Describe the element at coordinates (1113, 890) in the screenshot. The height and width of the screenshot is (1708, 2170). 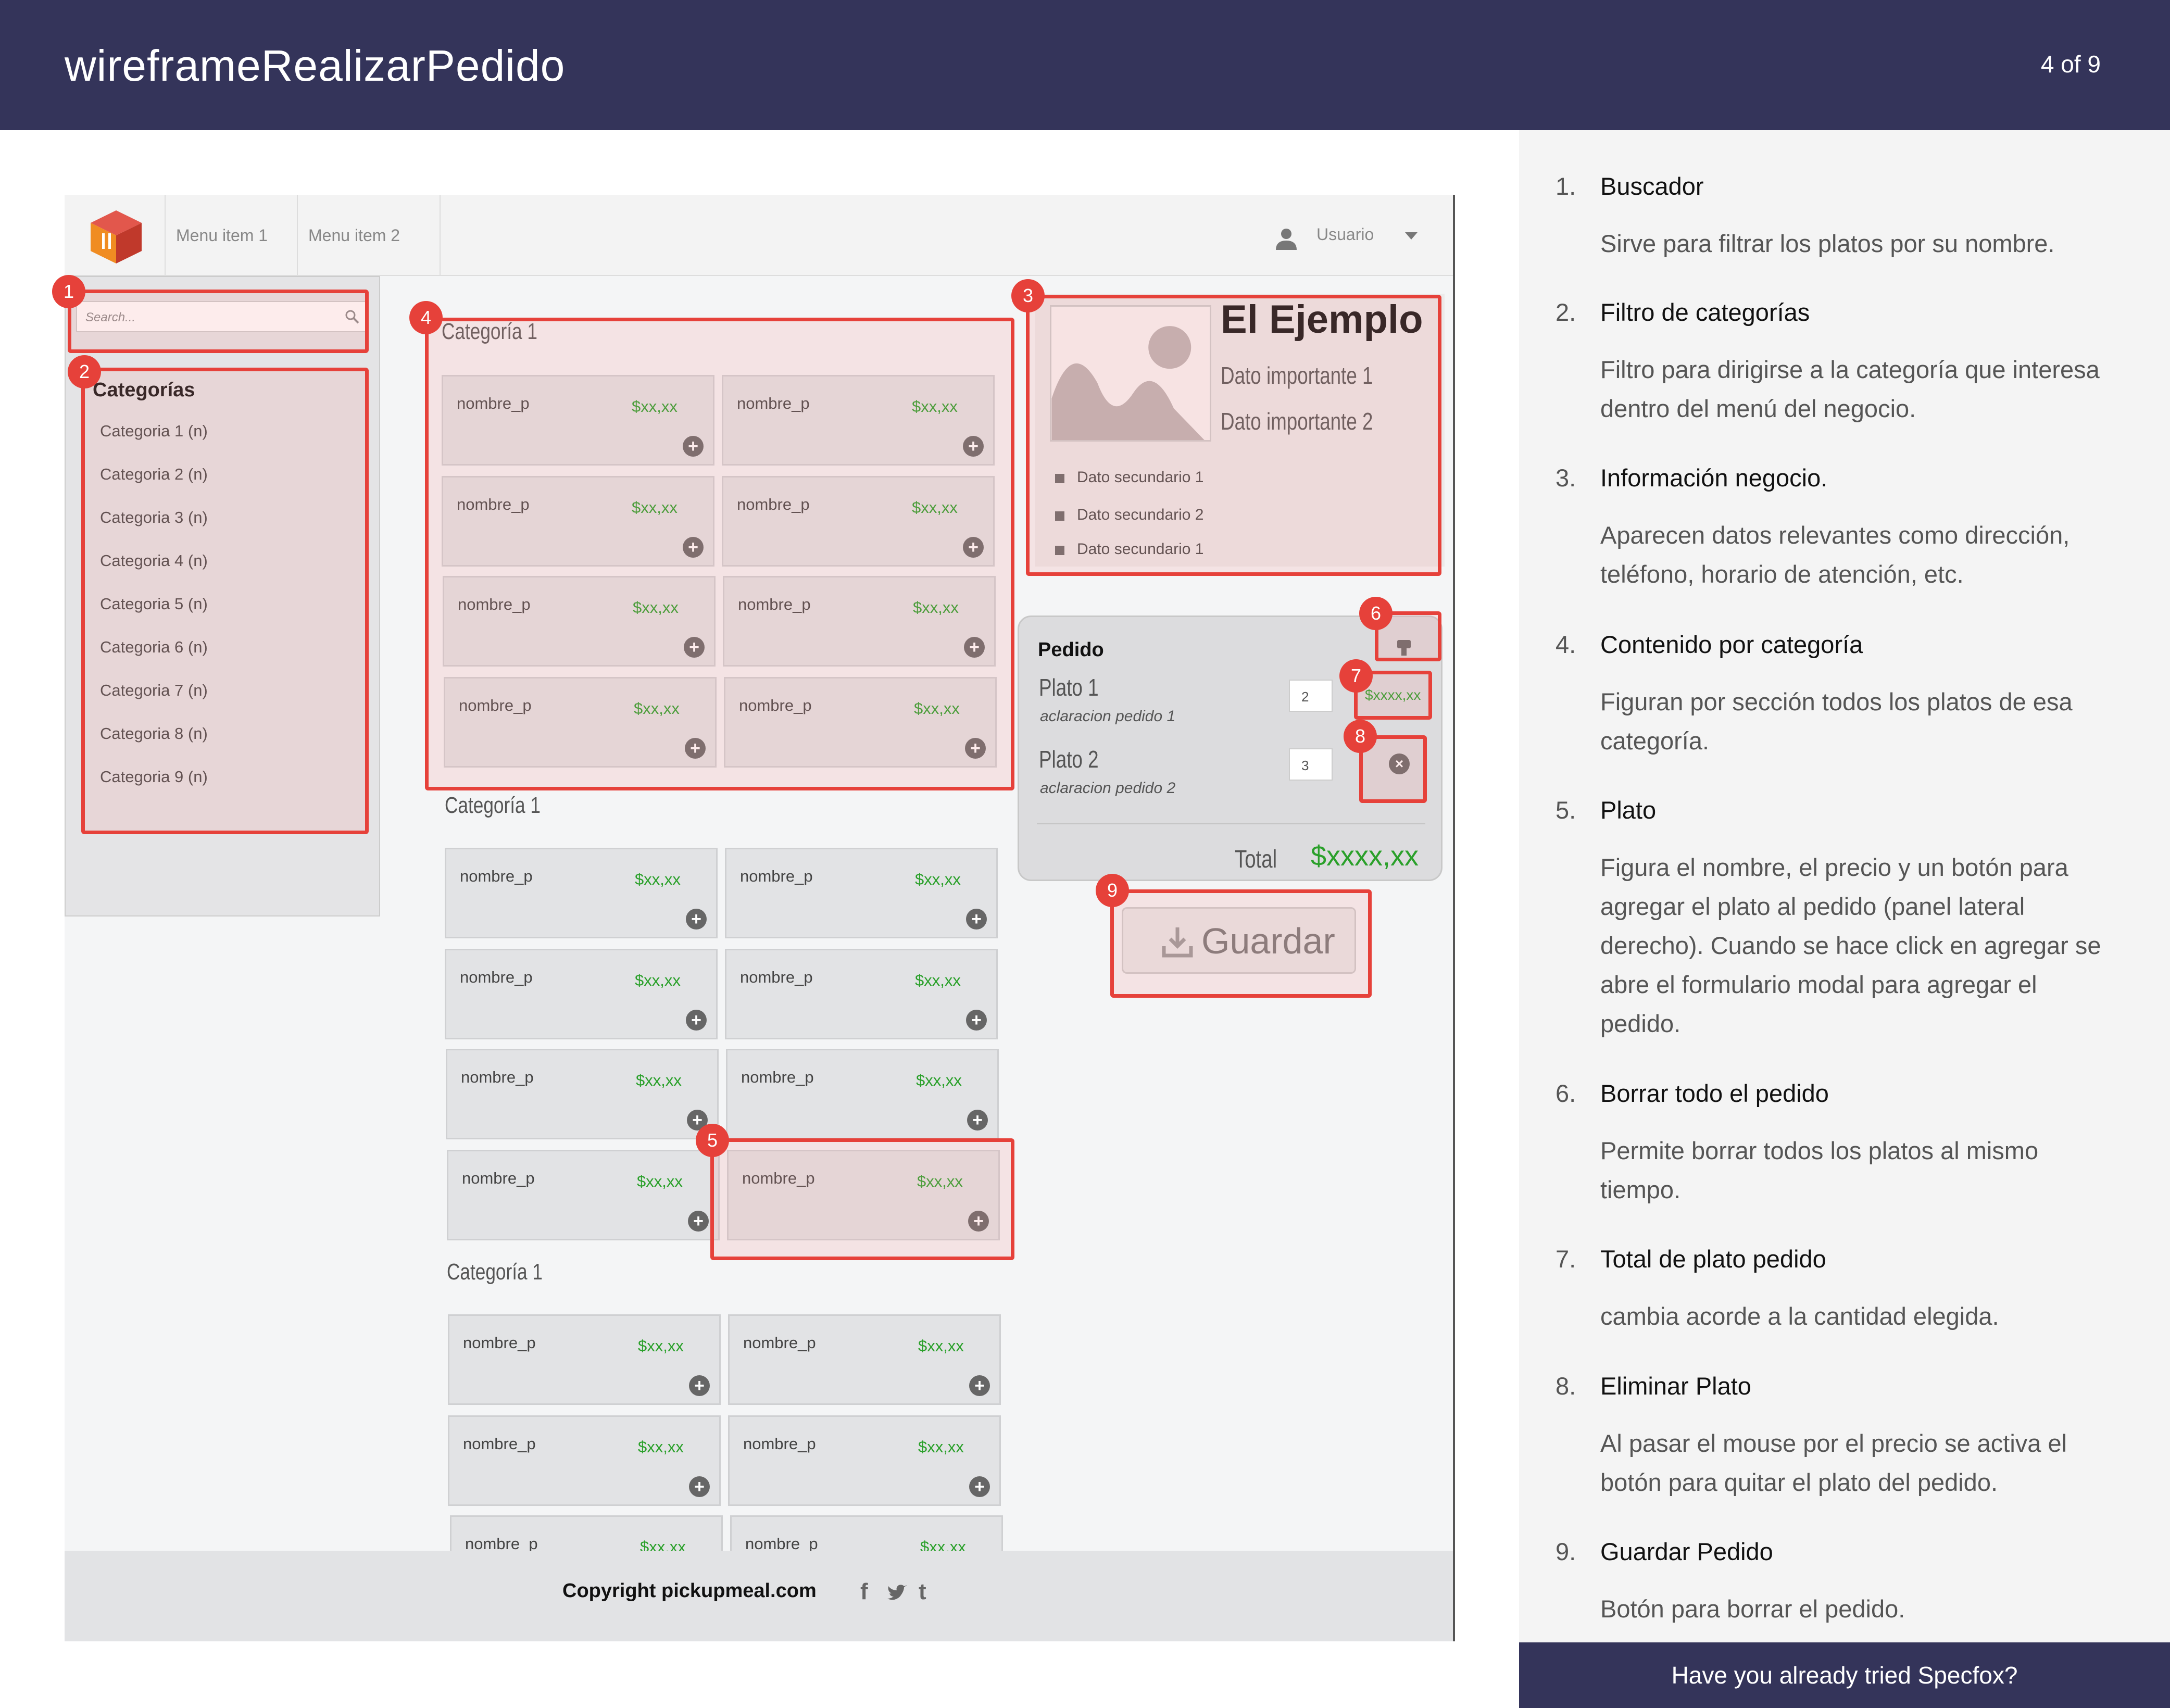
I see `annotation-badge: 9` at that location.